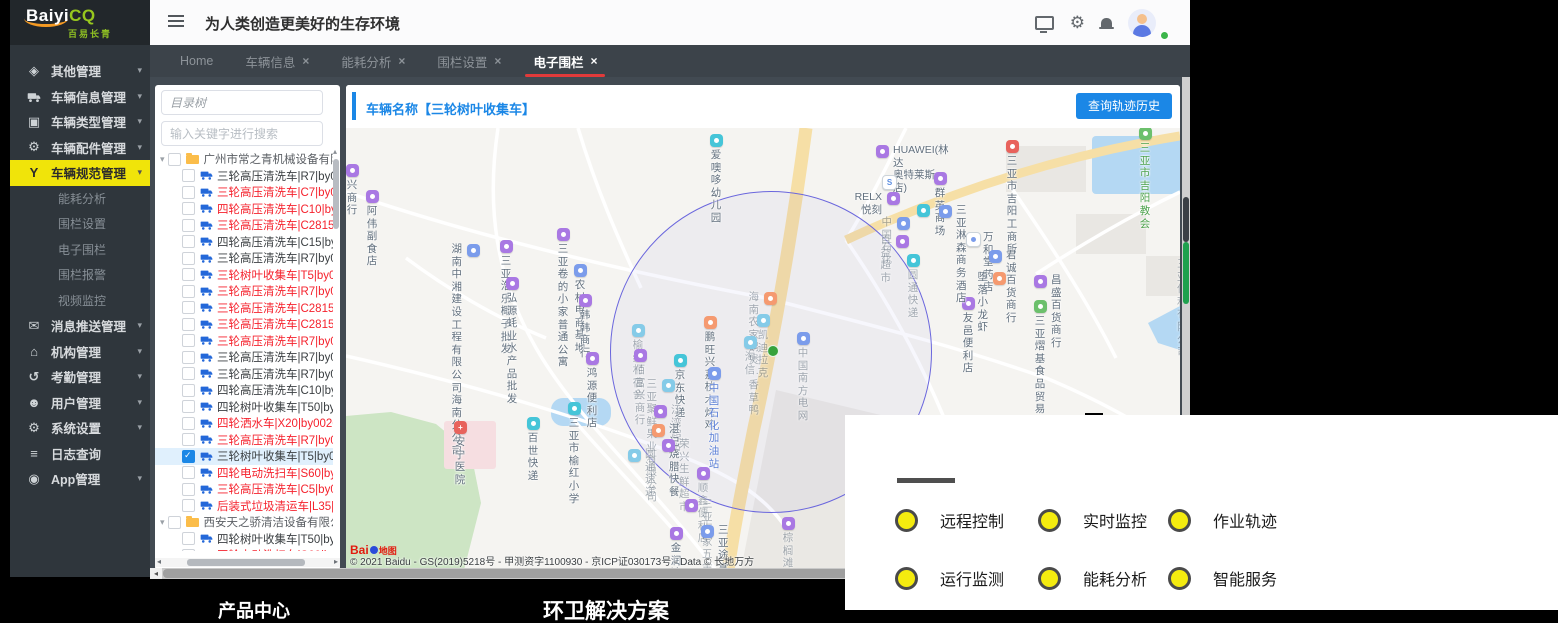  I want to click on sidebar-item-message-push: ✉ 消息推送管理 ▾, so click(80, 326).